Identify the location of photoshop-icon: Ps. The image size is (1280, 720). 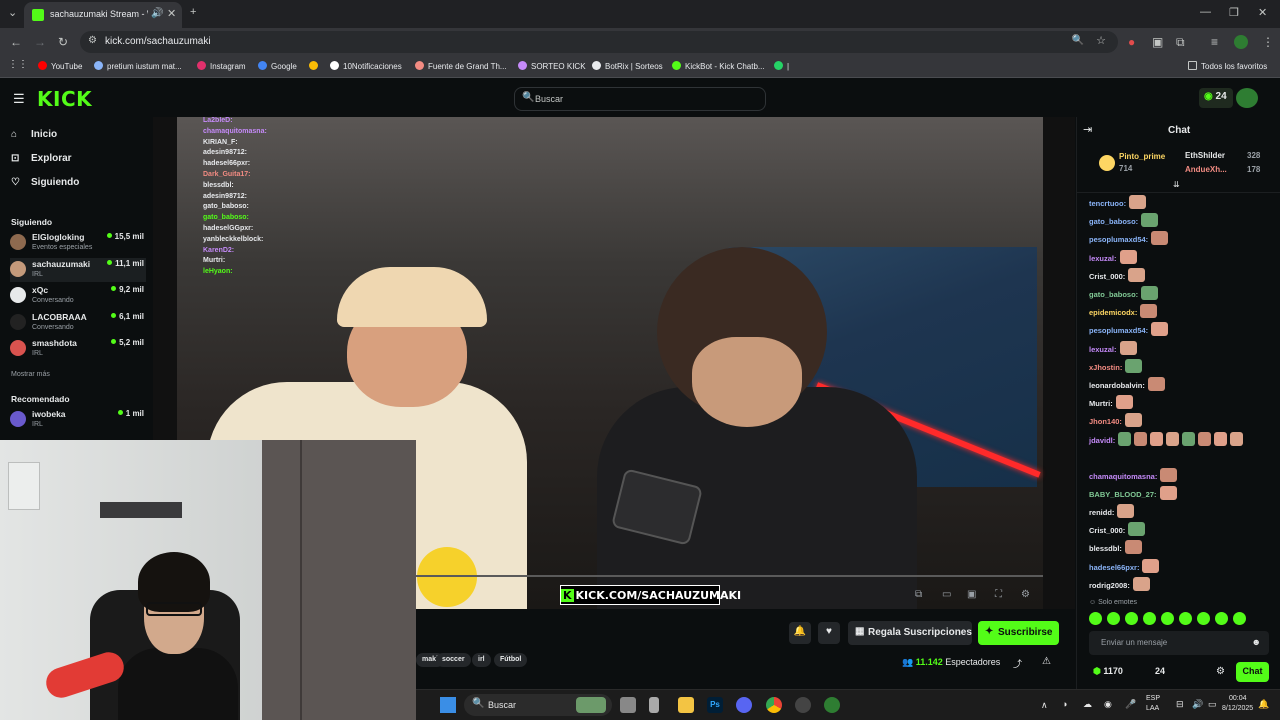
(715, 705).